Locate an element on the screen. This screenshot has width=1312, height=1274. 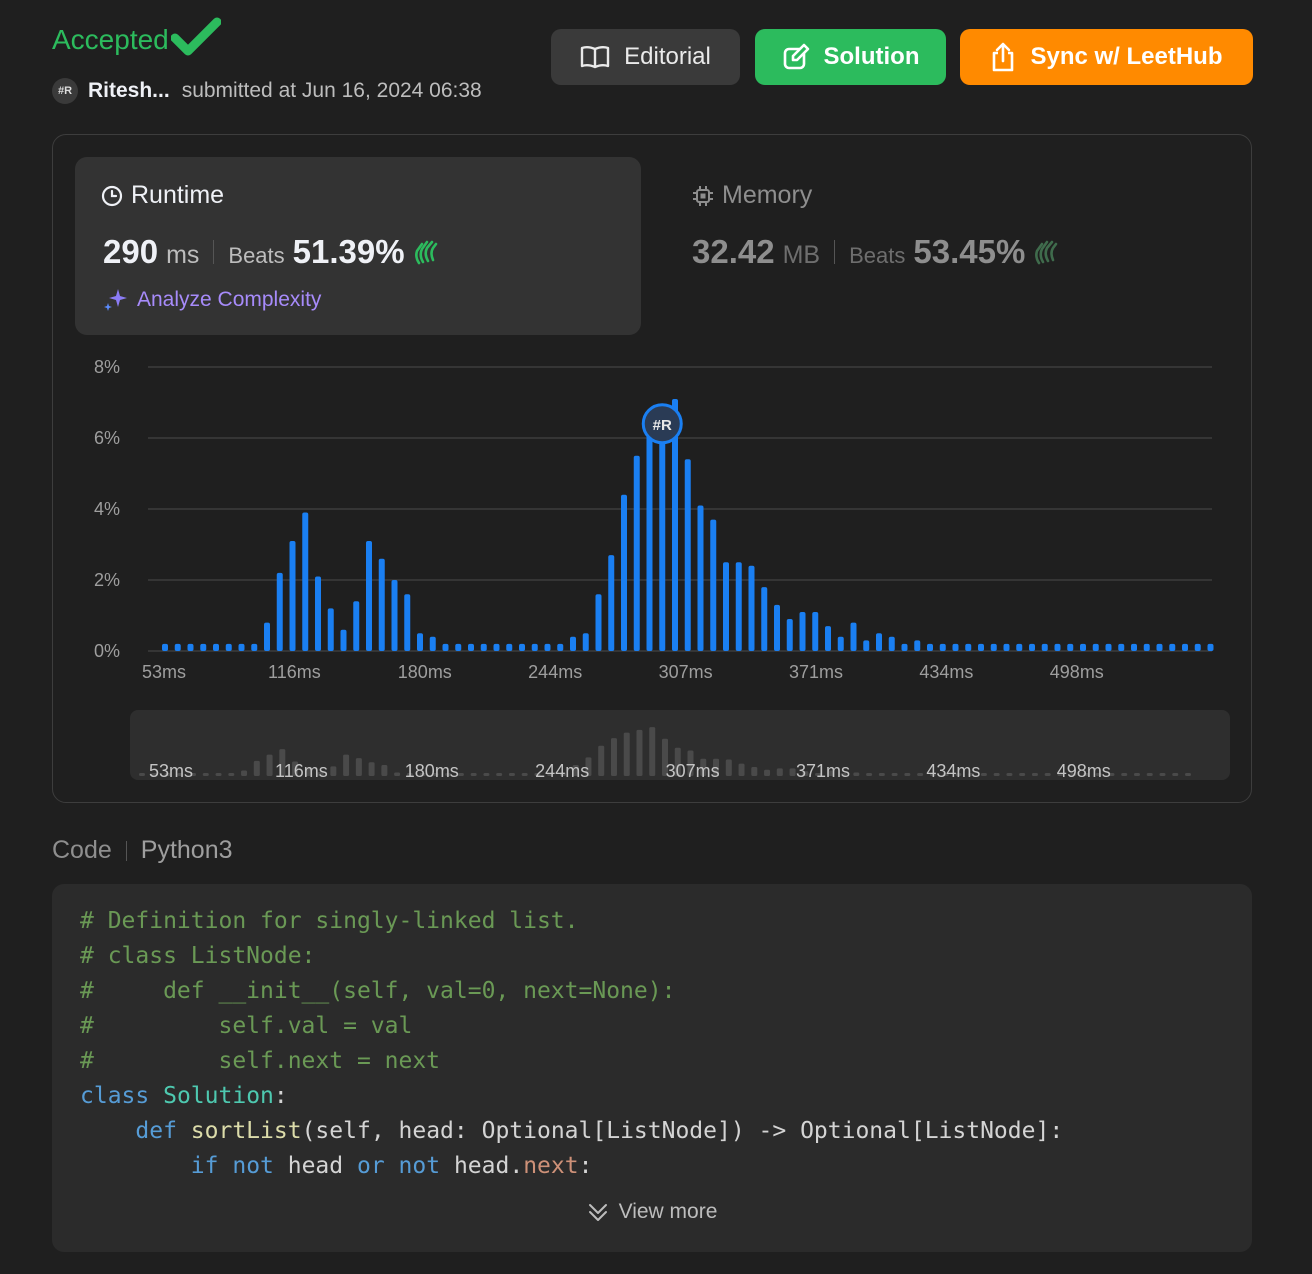
sync-leethub-button: Sync w/ LeetHub is located at coordinates (1106, 57).